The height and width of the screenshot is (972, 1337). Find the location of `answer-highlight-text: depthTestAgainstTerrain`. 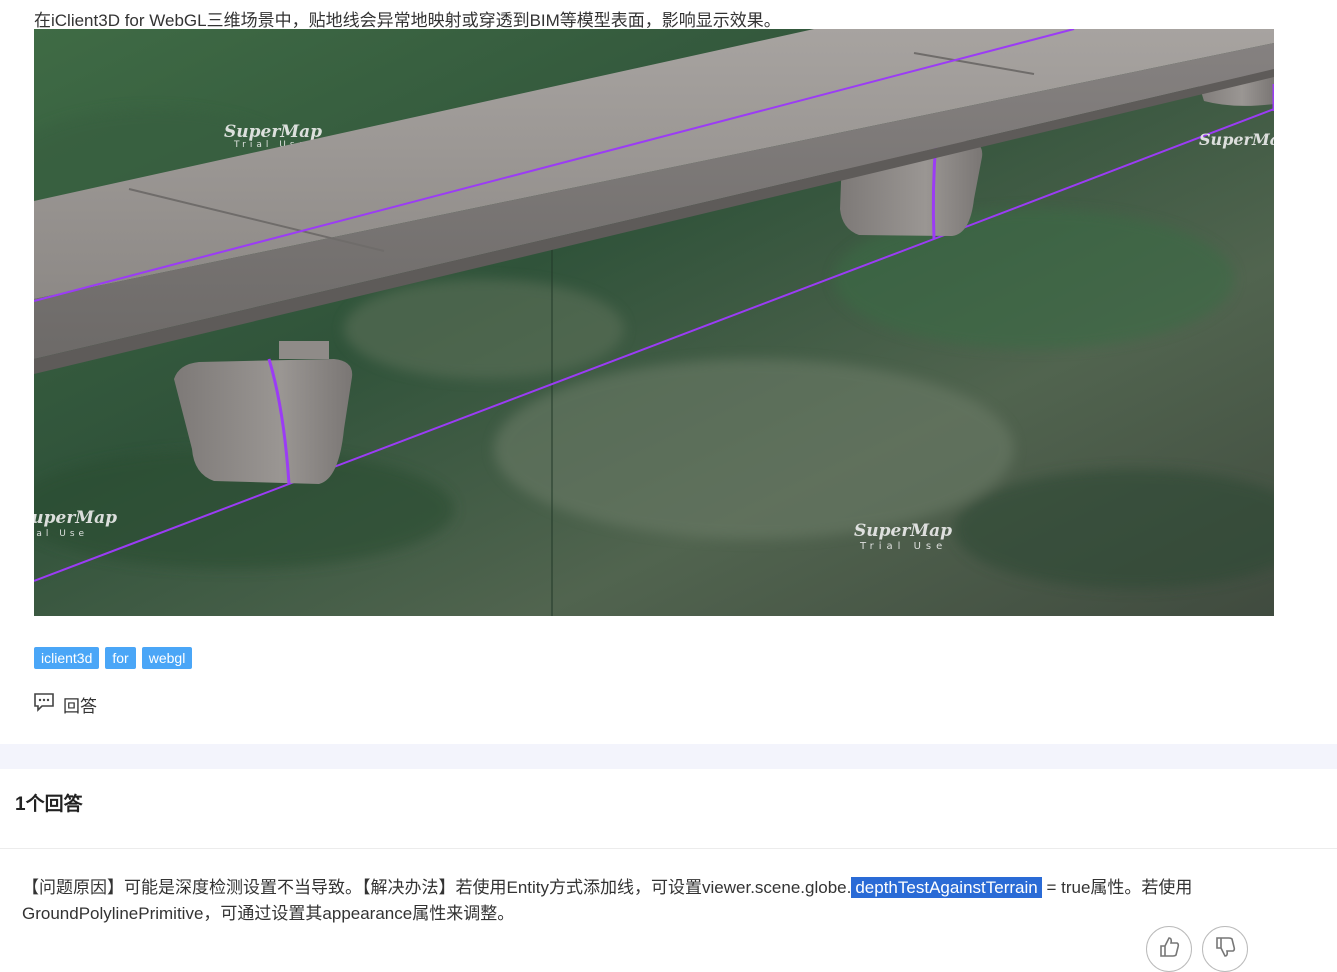

answer-highlight-text: depthTestAgainstTerrain is located at coordinates (946, 887).